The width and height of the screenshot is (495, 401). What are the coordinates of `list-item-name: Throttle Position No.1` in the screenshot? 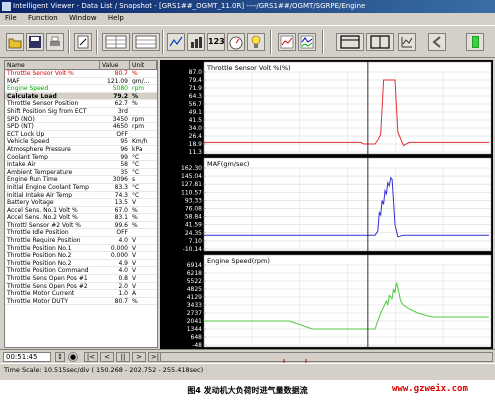 It's located at (39, 248).